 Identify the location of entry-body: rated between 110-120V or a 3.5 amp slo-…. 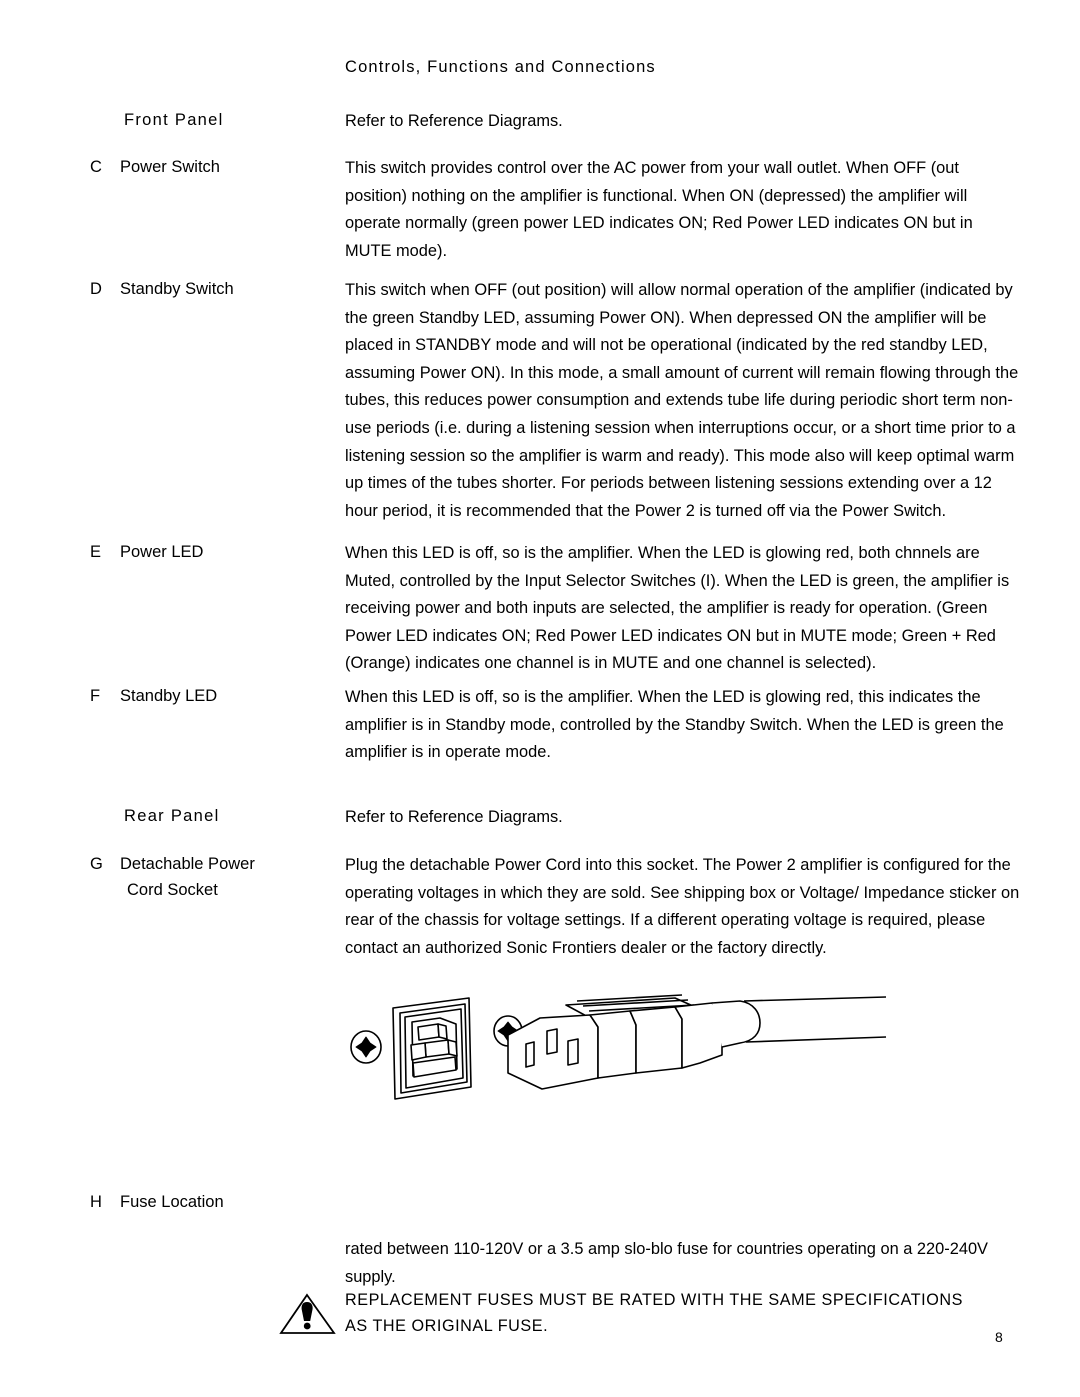
(666, 1263).